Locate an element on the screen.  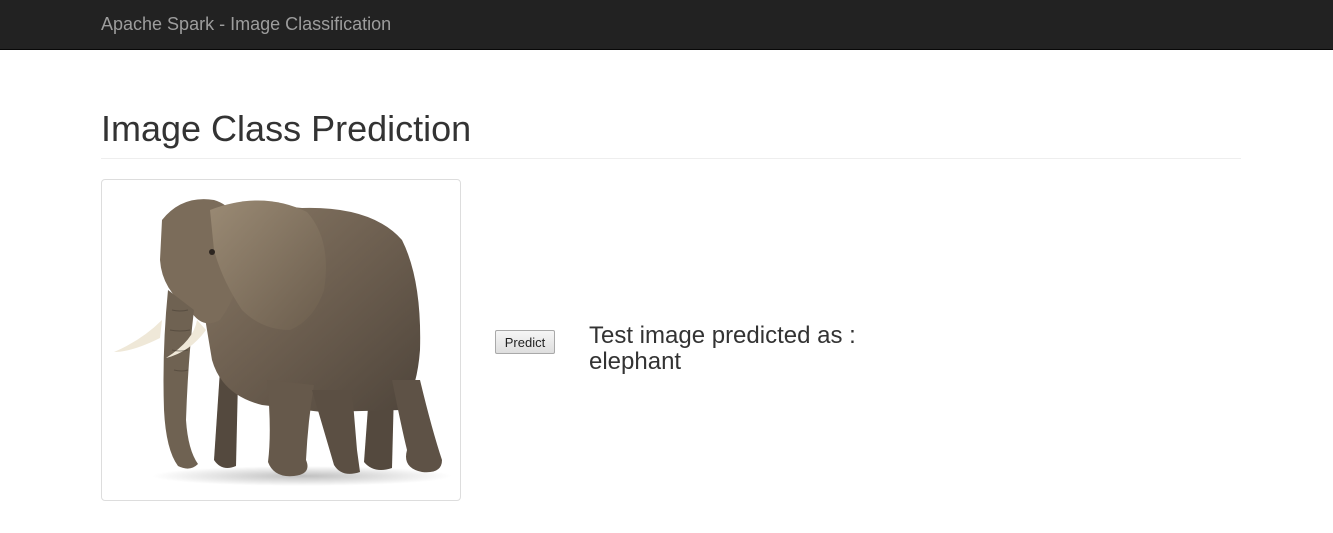
prediction-value: elephant is located at coordinates (635, 361).